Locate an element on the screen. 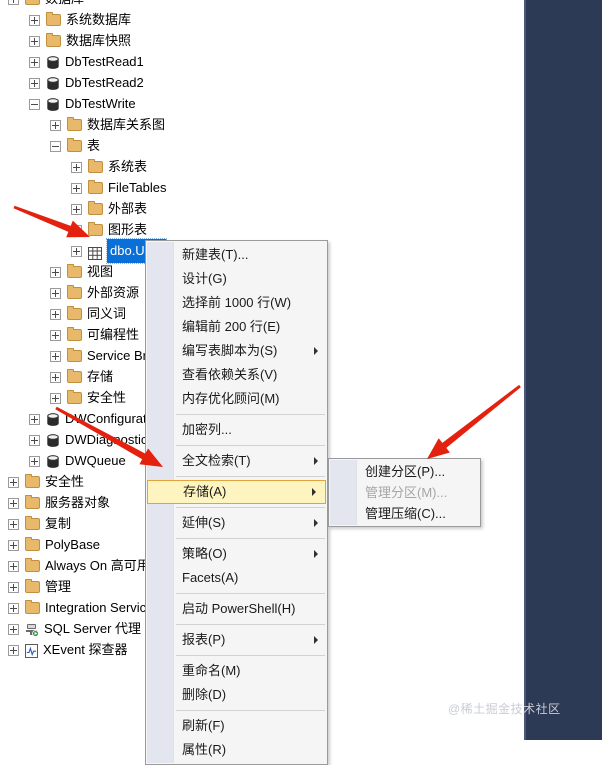 The image size is (602, 765). tree-item-SQL Server 代理: SQL Server 代理 is located at coordinates (74, 629).